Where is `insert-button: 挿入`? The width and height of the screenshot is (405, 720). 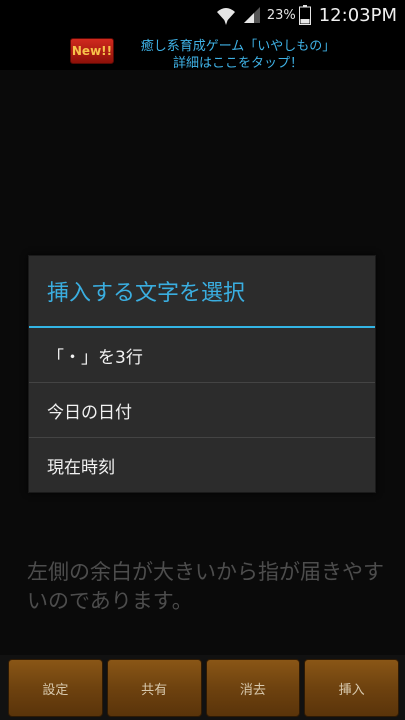 insert-button: 挿入 is located at coordinates (351, 688).